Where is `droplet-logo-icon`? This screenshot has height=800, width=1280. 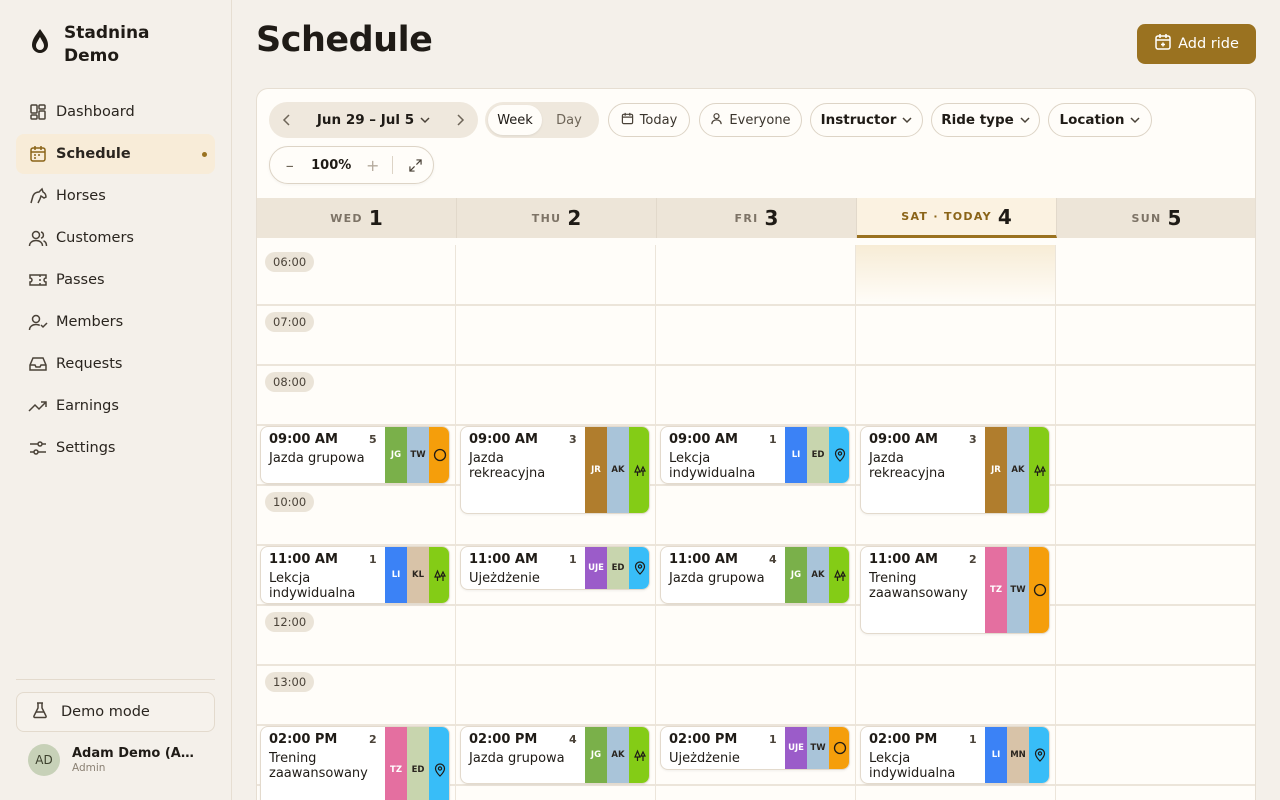 droplet-logo-icon is located at coordinates (41, 42).